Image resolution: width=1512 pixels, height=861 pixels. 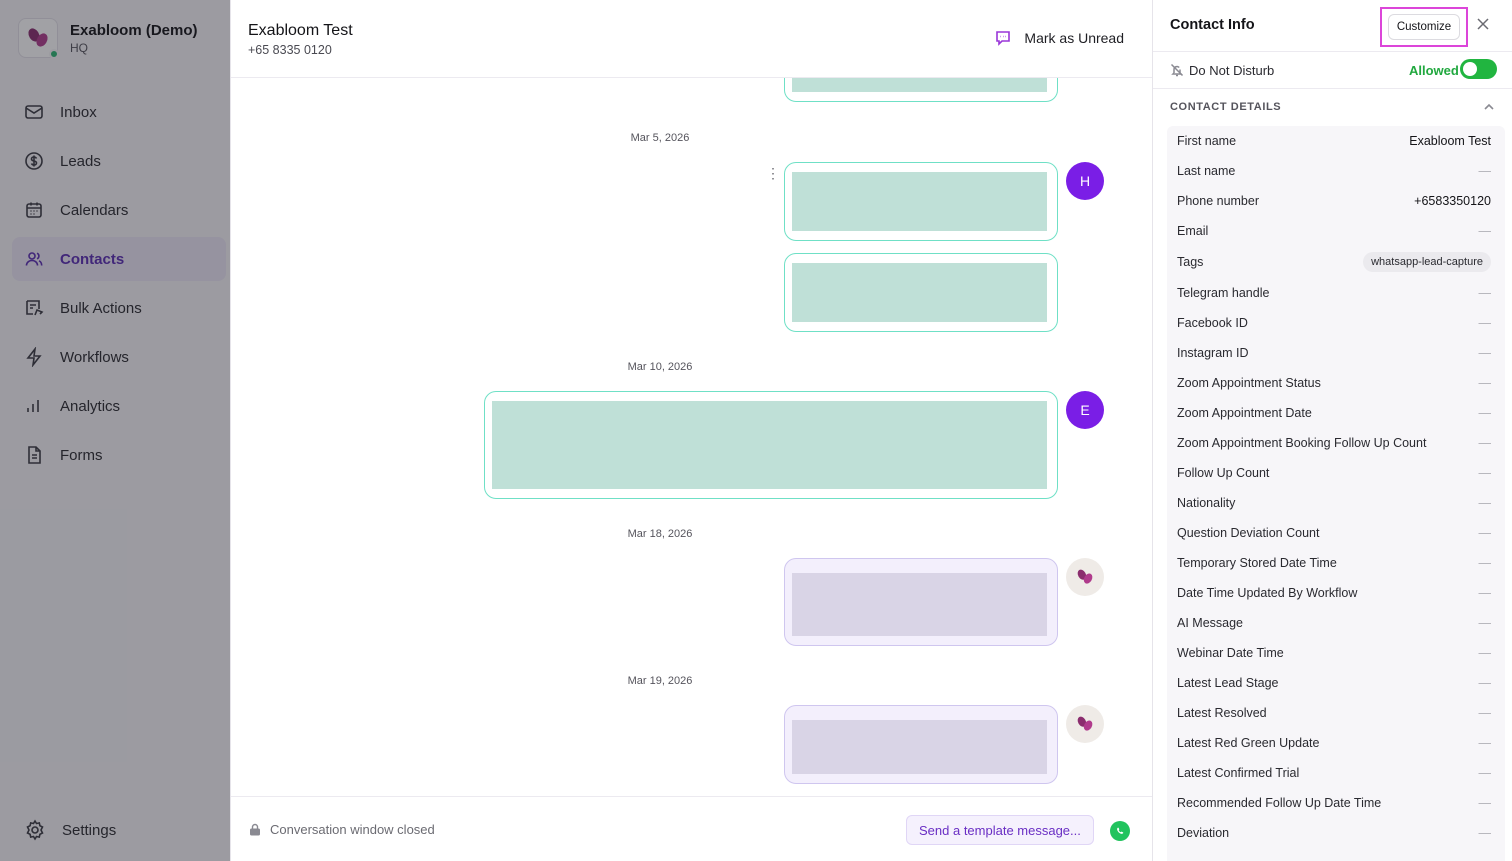 What do you see at coordinates (1336, 503) in the screenshot?
I see `detail-row-nationality: Nationality —` at bounding box center [1336, 503].